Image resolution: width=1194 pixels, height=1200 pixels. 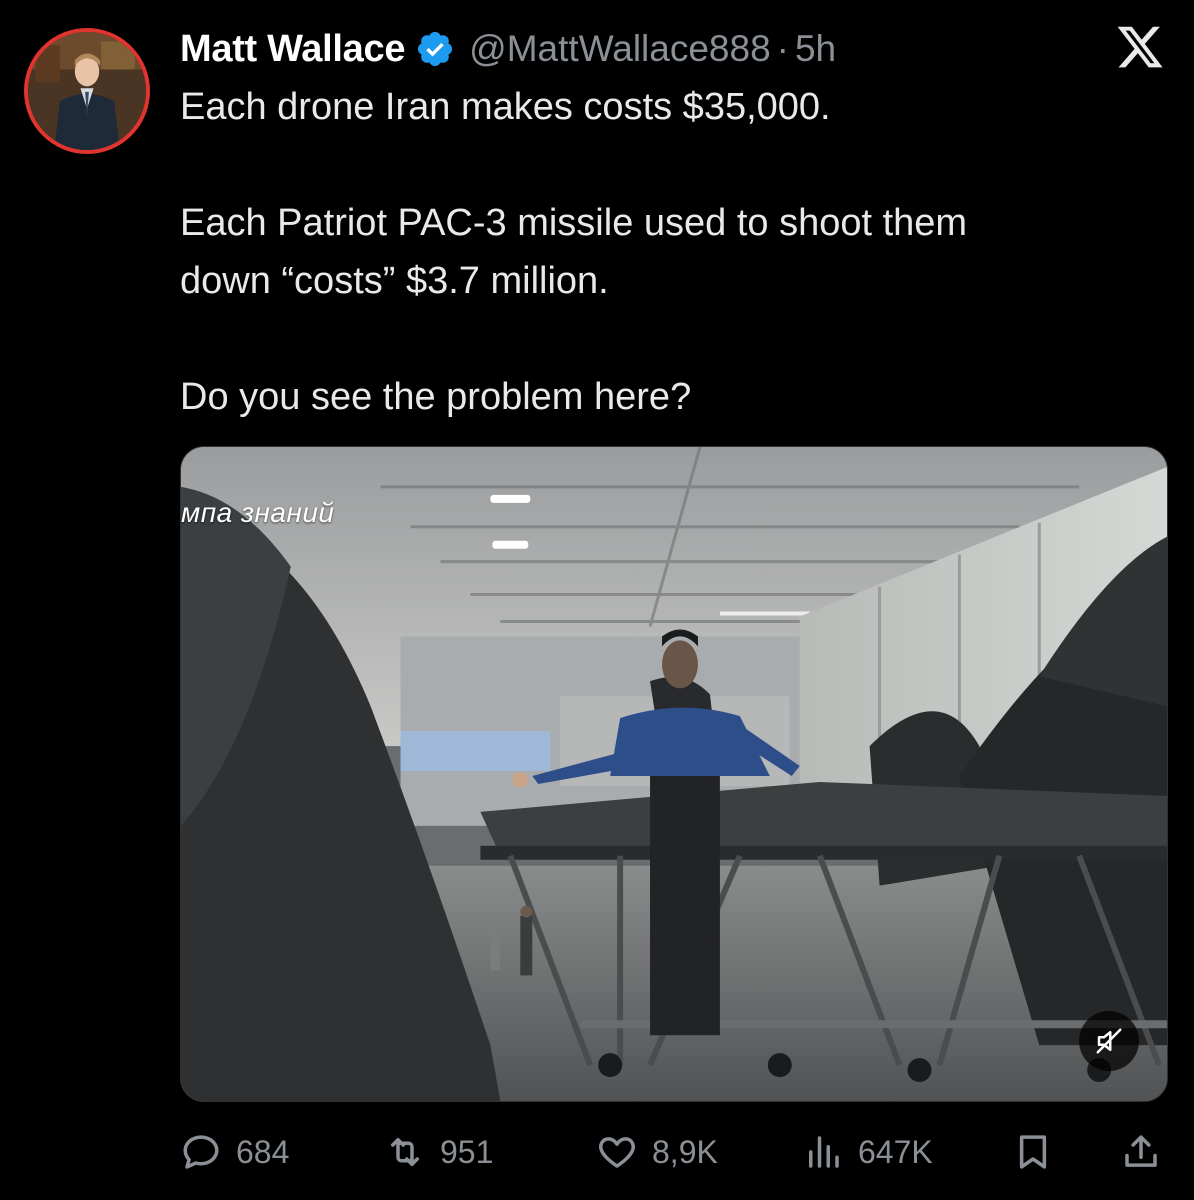 I want to click on view-count: 647K, so click(x=895, y=1151).